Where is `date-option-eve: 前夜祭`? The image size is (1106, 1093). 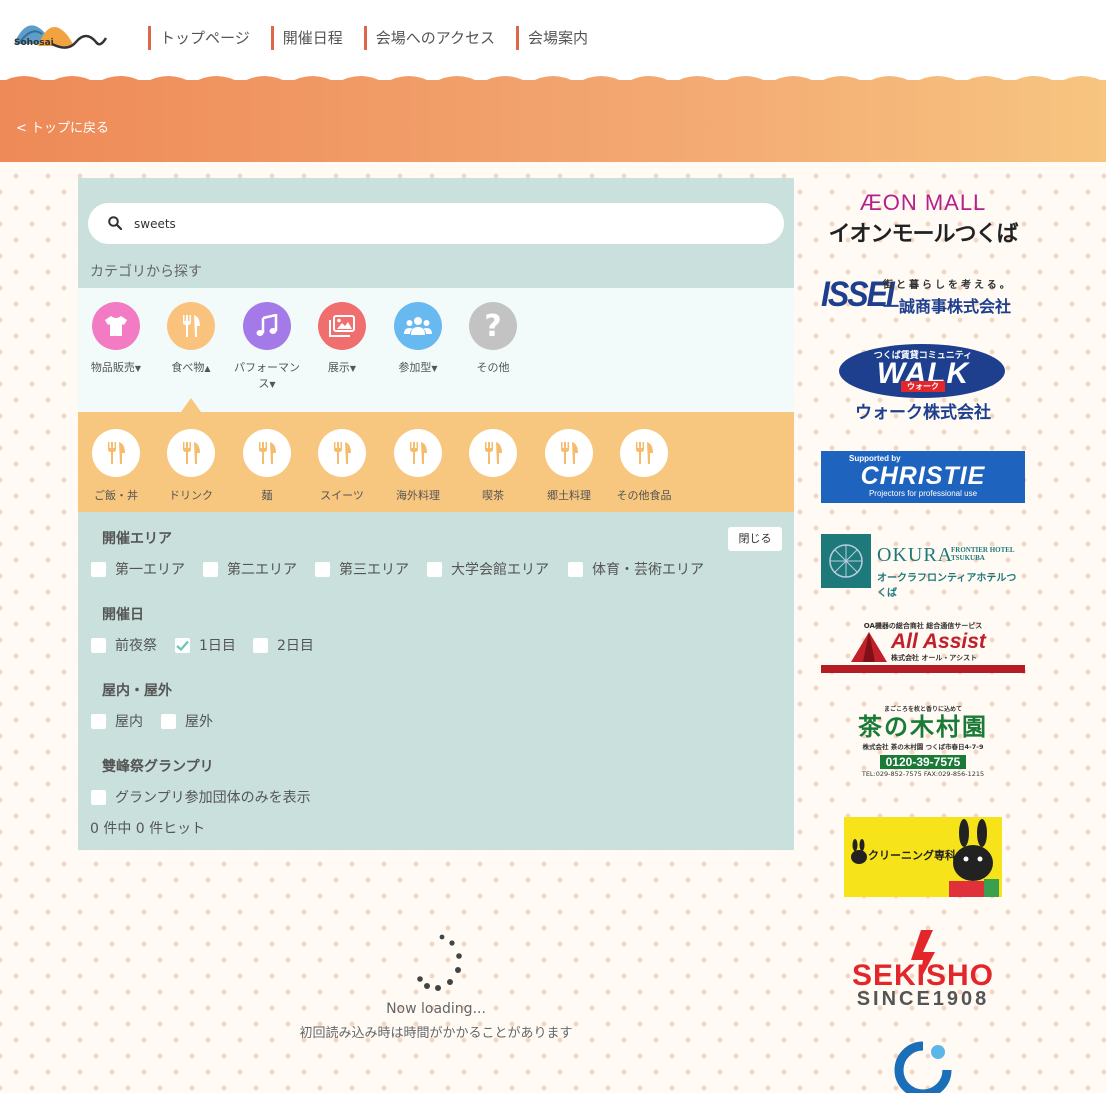 date-option-eve: 前夜祭 is located at coordinates (124, 645).